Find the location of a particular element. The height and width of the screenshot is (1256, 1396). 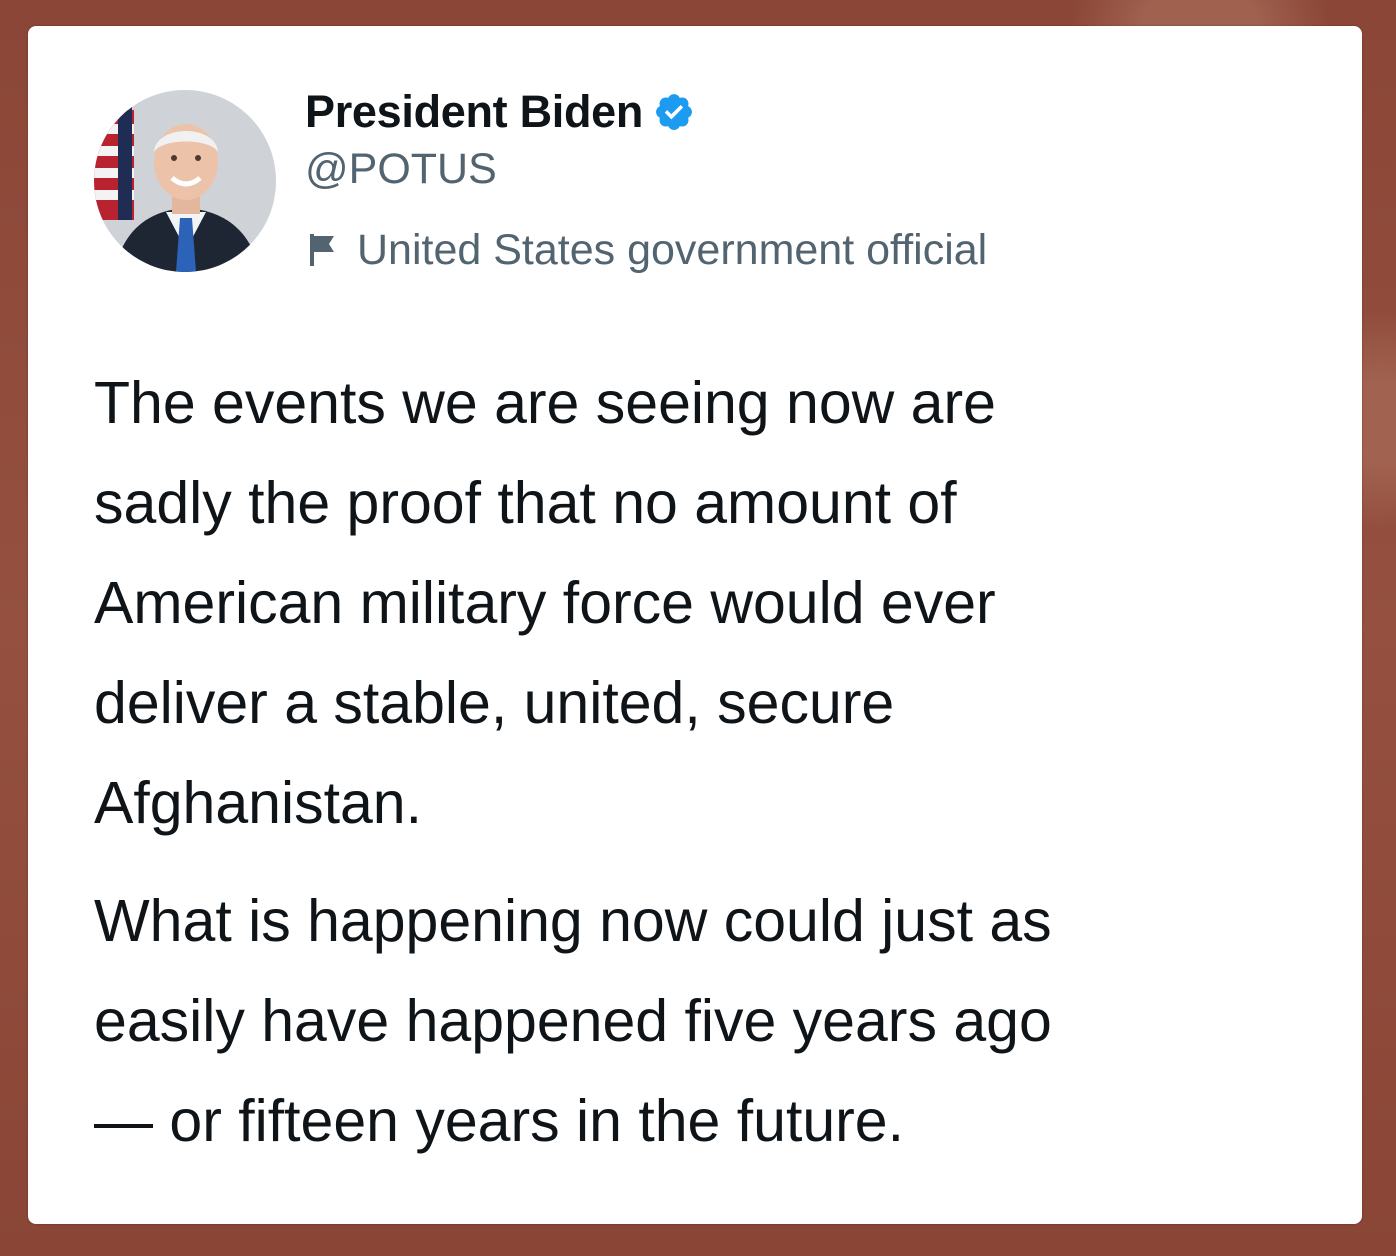

author-name-row: President Biden is located at coordinates (500, 112).